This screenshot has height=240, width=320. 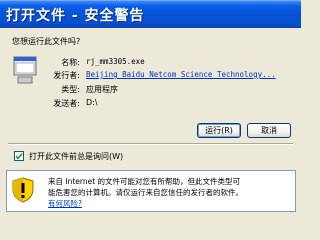 I want to click on divider, so click(x=150, y=144).